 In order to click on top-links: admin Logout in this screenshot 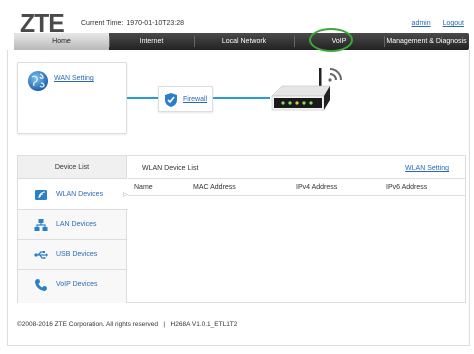, I will do `click(433, 23)`.